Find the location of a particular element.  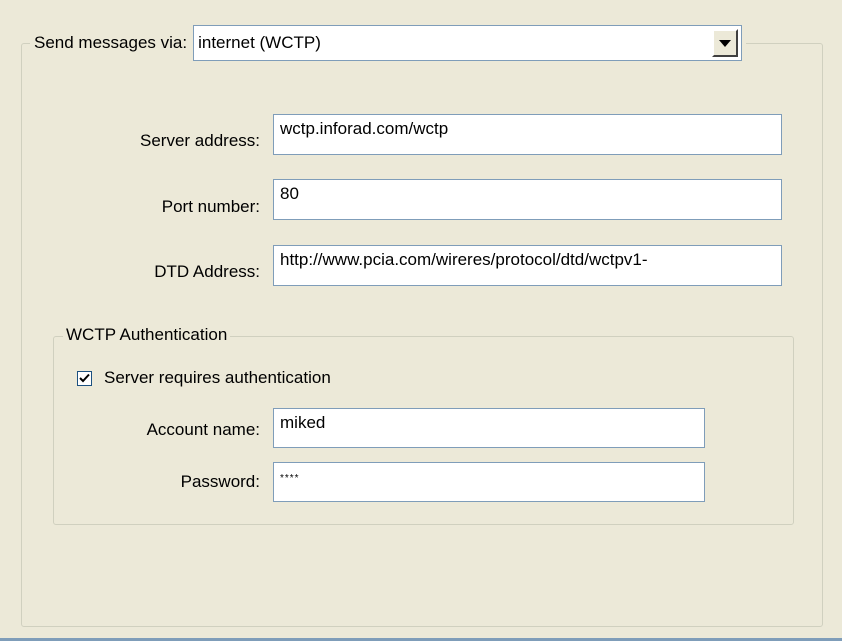

account-name-input: miked is located at coordinates (489, 428).